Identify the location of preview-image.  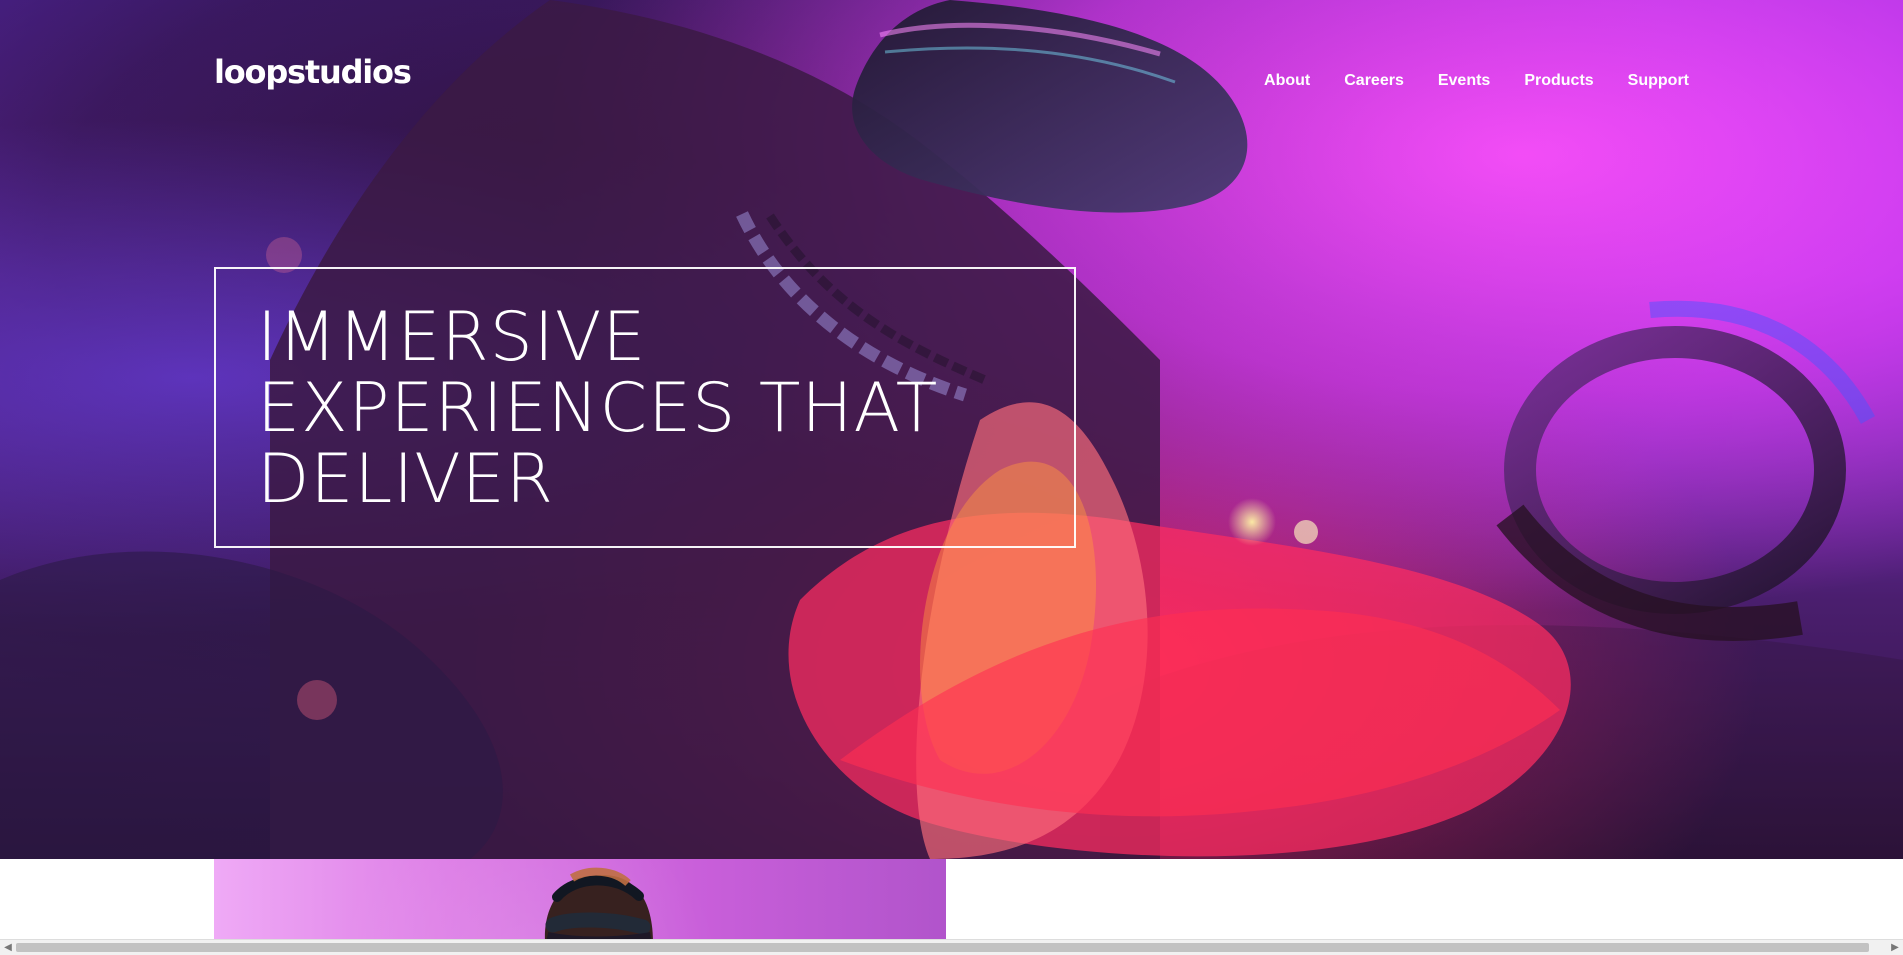
(580, 900).